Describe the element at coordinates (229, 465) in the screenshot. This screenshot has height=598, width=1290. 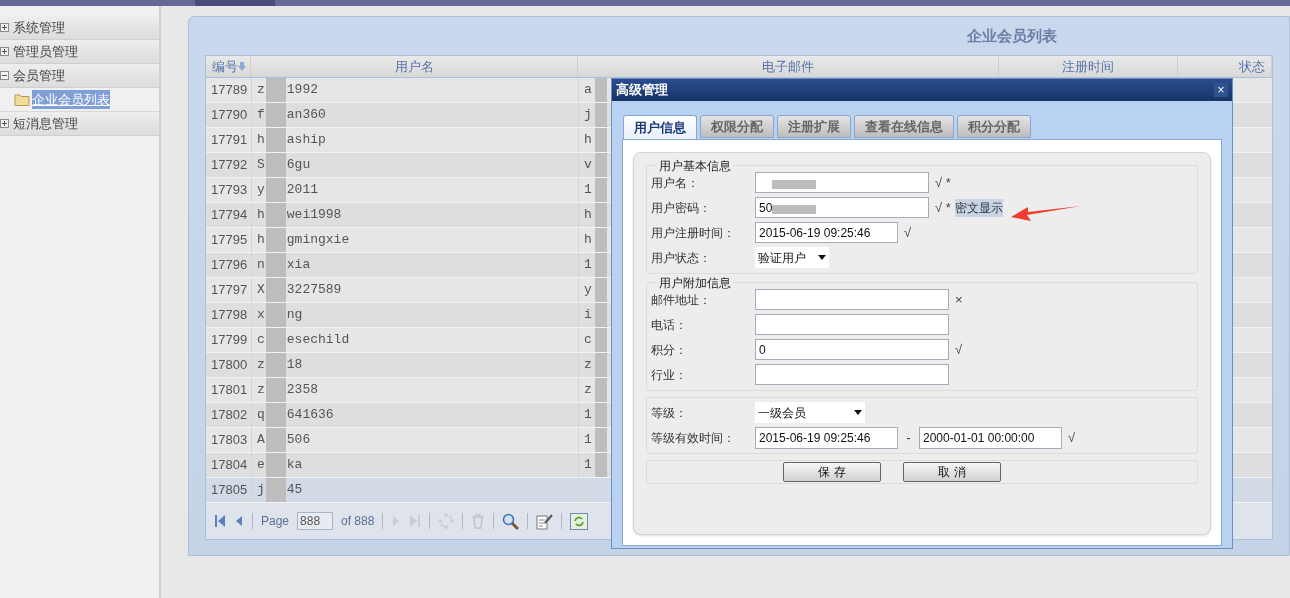
I see `table-cell-text: 17804` at that location.